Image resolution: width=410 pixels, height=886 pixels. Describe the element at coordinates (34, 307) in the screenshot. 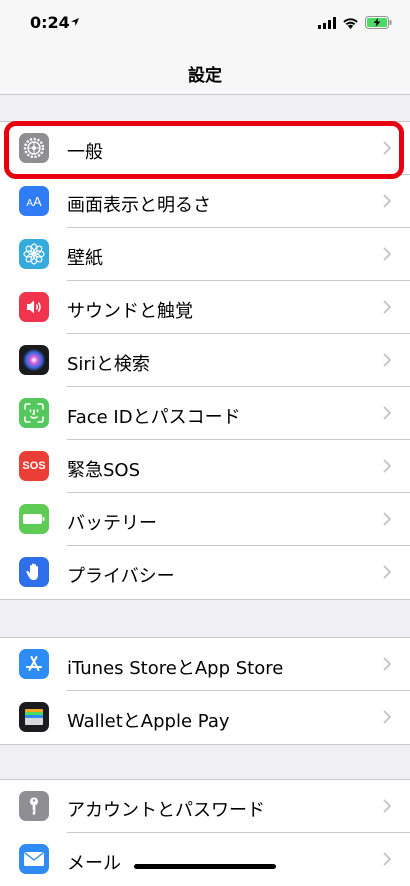

I see `speaker-icon` at that location.